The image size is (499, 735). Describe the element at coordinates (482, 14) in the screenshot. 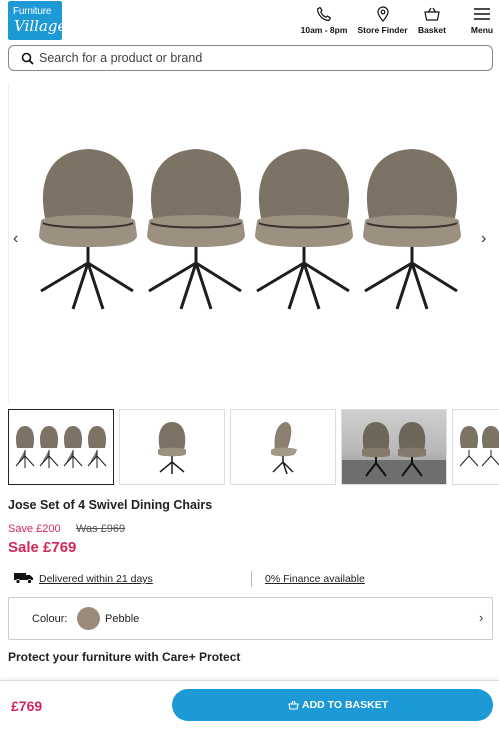

I see `hamburger-icon` at that location.